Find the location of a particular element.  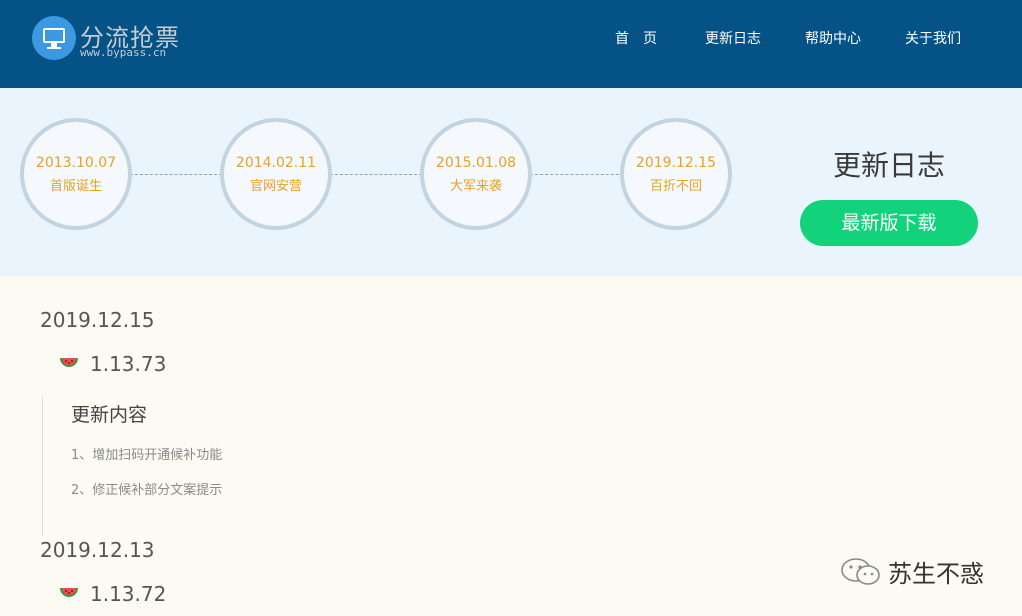

timeline-label: 大军来袭 is located at coordinates (475, 186).